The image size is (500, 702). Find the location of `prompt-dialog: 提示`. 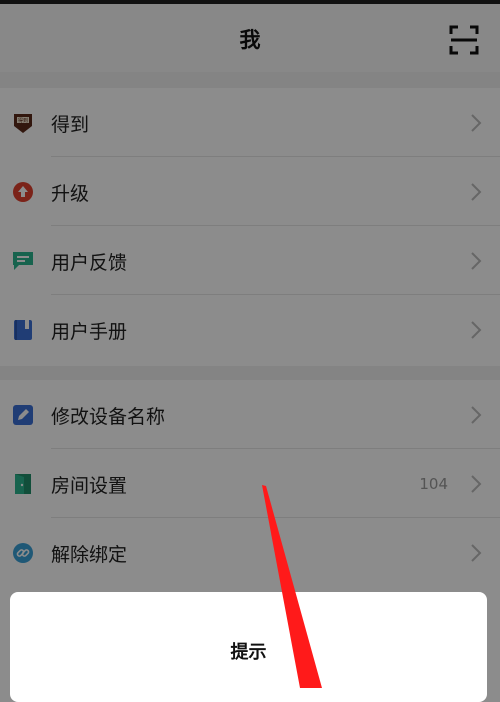

prompt-dialog: 提示 is located at coordinates (248, 647).